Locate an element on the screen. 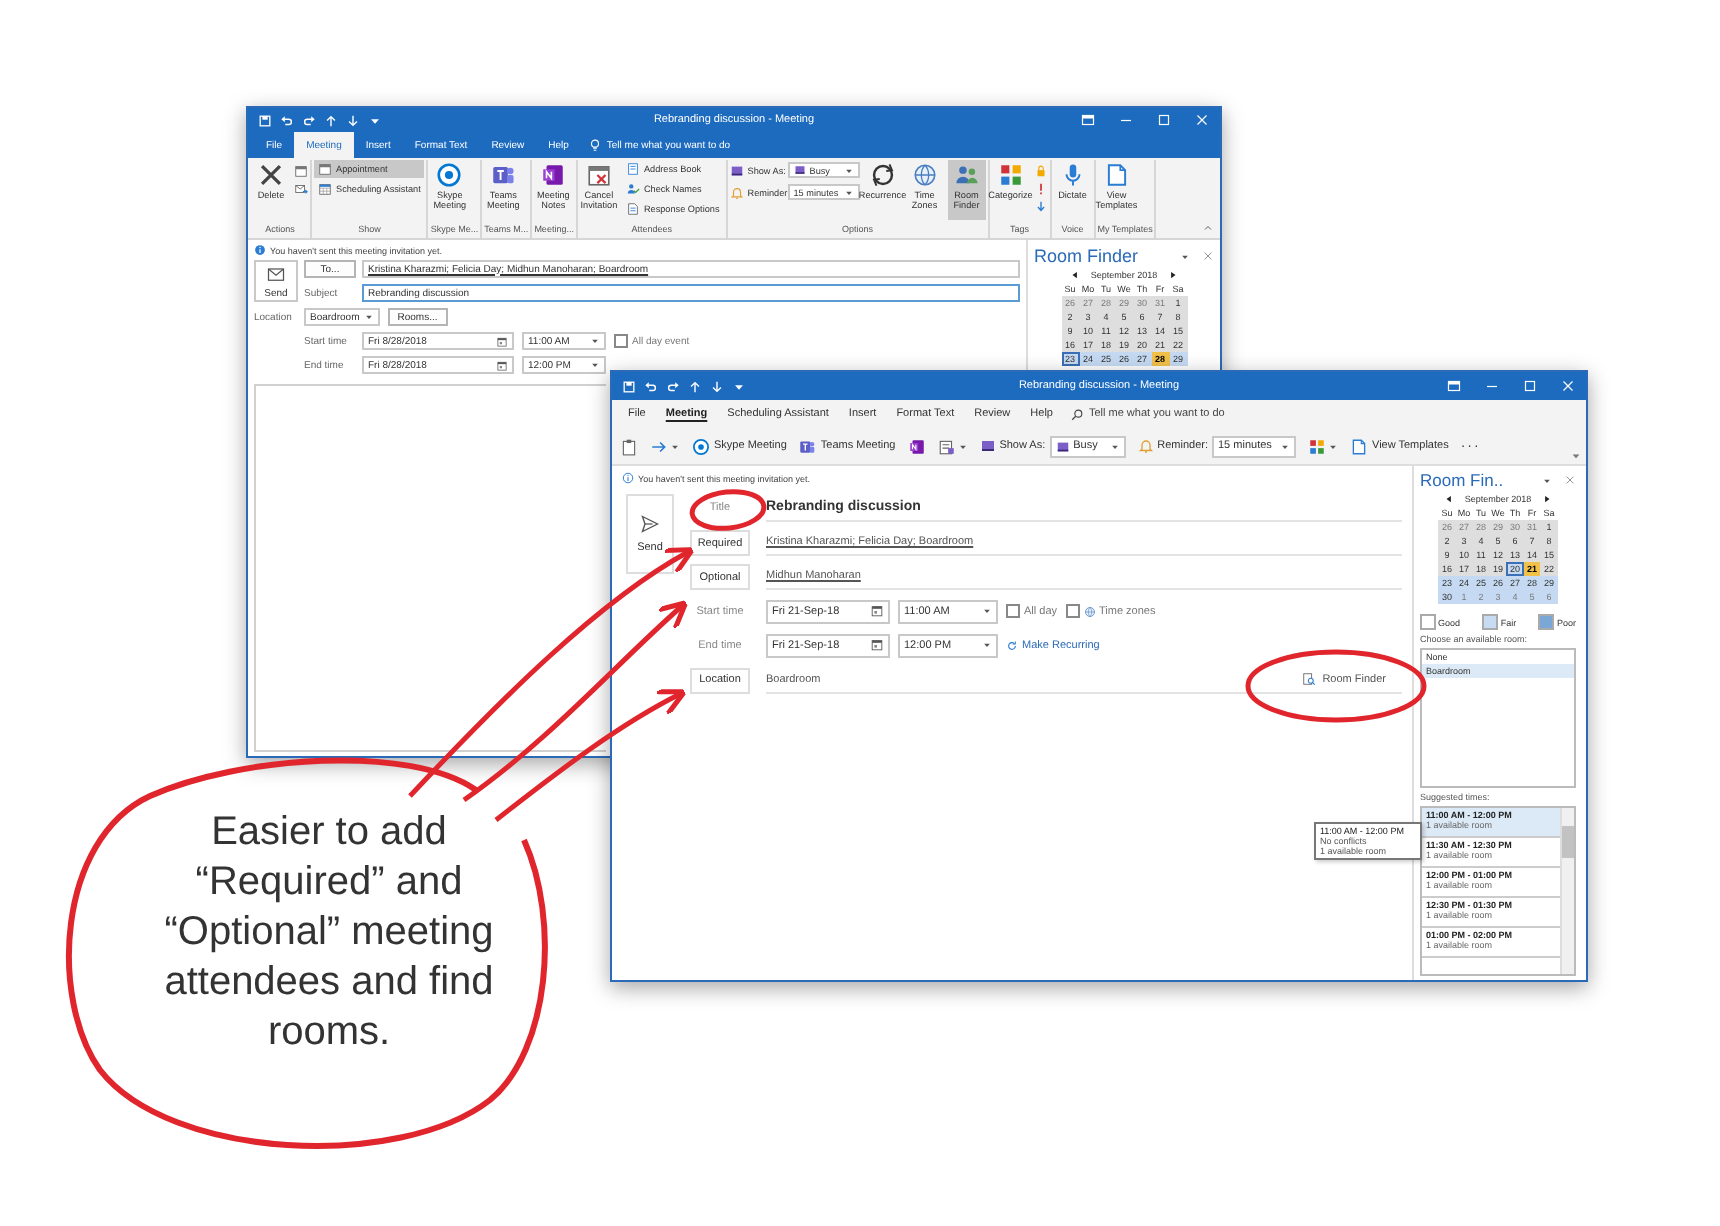  people-icon is located at coordinates (966, 175).